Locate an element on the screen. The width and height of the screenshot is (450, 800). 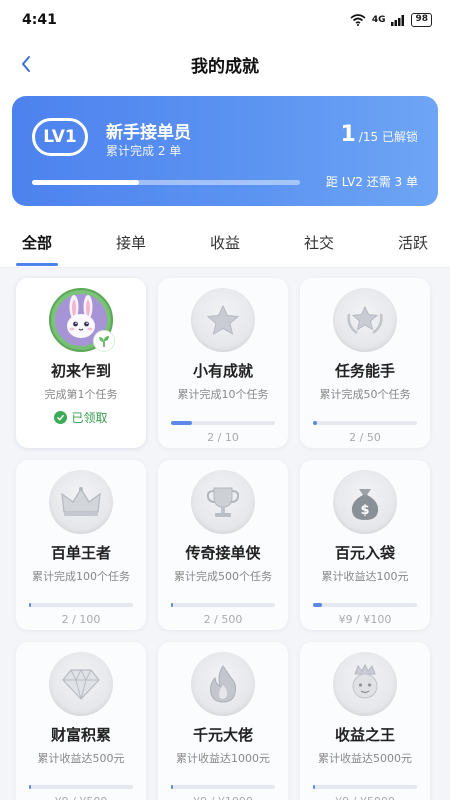
achievement-small-success: 小有成就累计完成10个任务 2 / 10 is located at coordinates (223, 363).